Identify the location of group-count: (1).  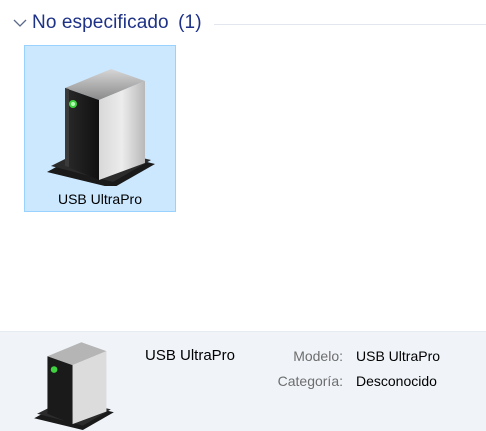
(190, 22).